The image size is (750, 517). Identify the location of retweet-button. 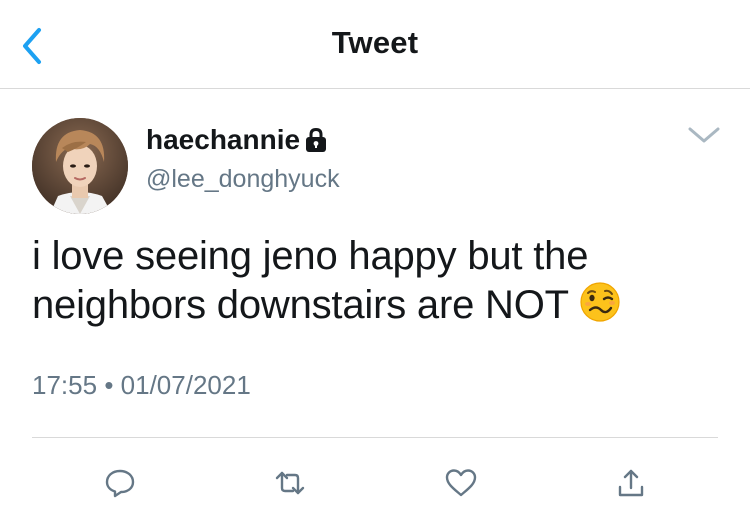
(290, 483).